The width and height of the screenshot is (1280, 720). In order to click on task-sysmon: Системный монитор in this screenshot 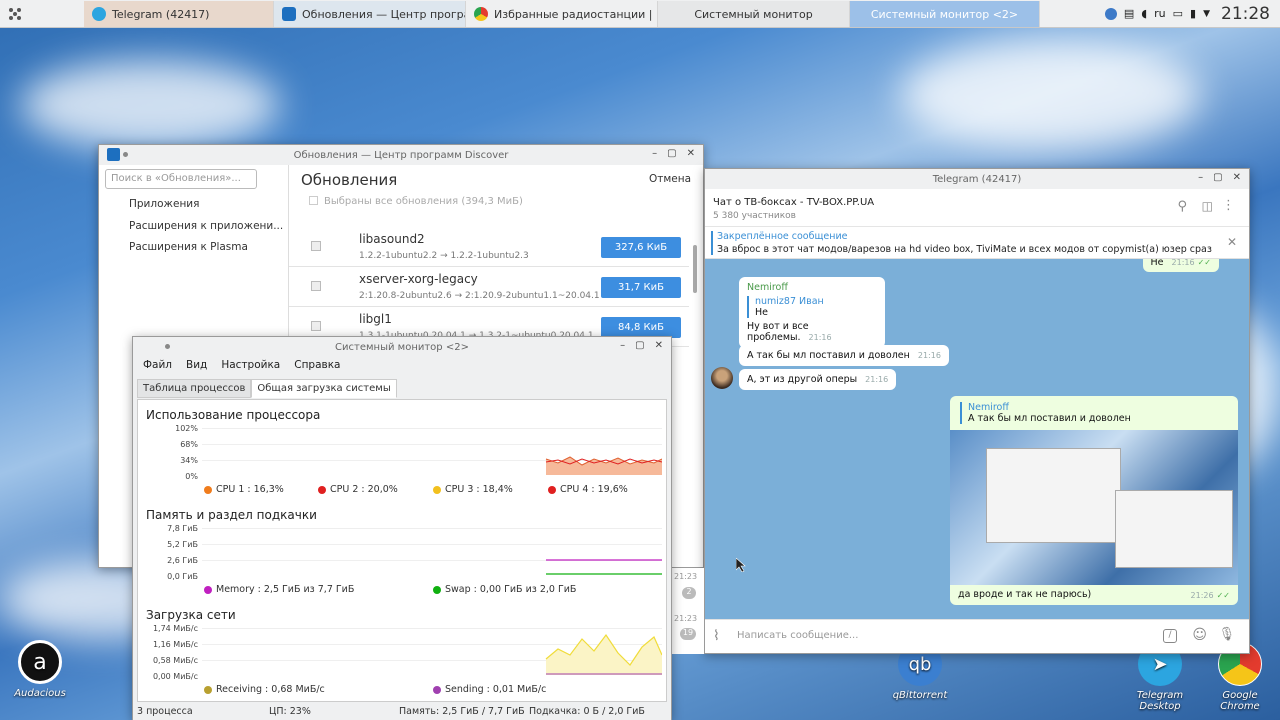, I will do `click(754, 14)`.